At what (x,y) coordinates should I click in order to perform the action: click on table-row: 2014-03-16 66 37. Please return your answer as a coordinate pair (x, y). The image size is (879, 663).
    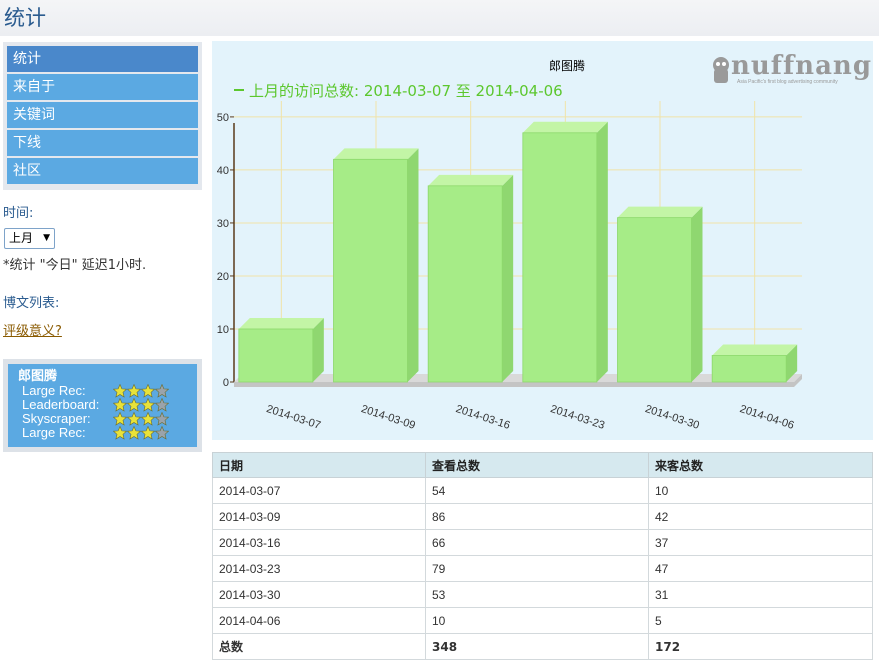
    Looking at the image, I should click on (542, 542).